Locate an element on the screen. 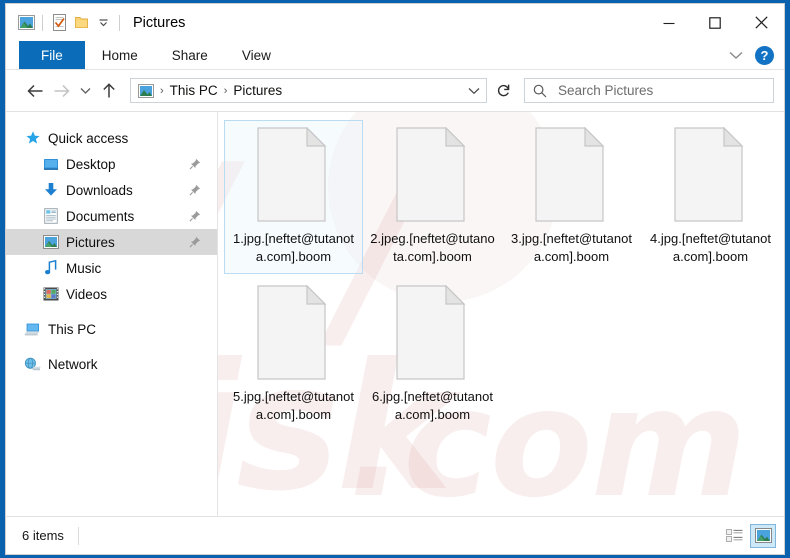 Image resolution: width=790 pixels, height=558 pixels. sidebar-item-downloads: Downloads is located at coordinates (111, 190).